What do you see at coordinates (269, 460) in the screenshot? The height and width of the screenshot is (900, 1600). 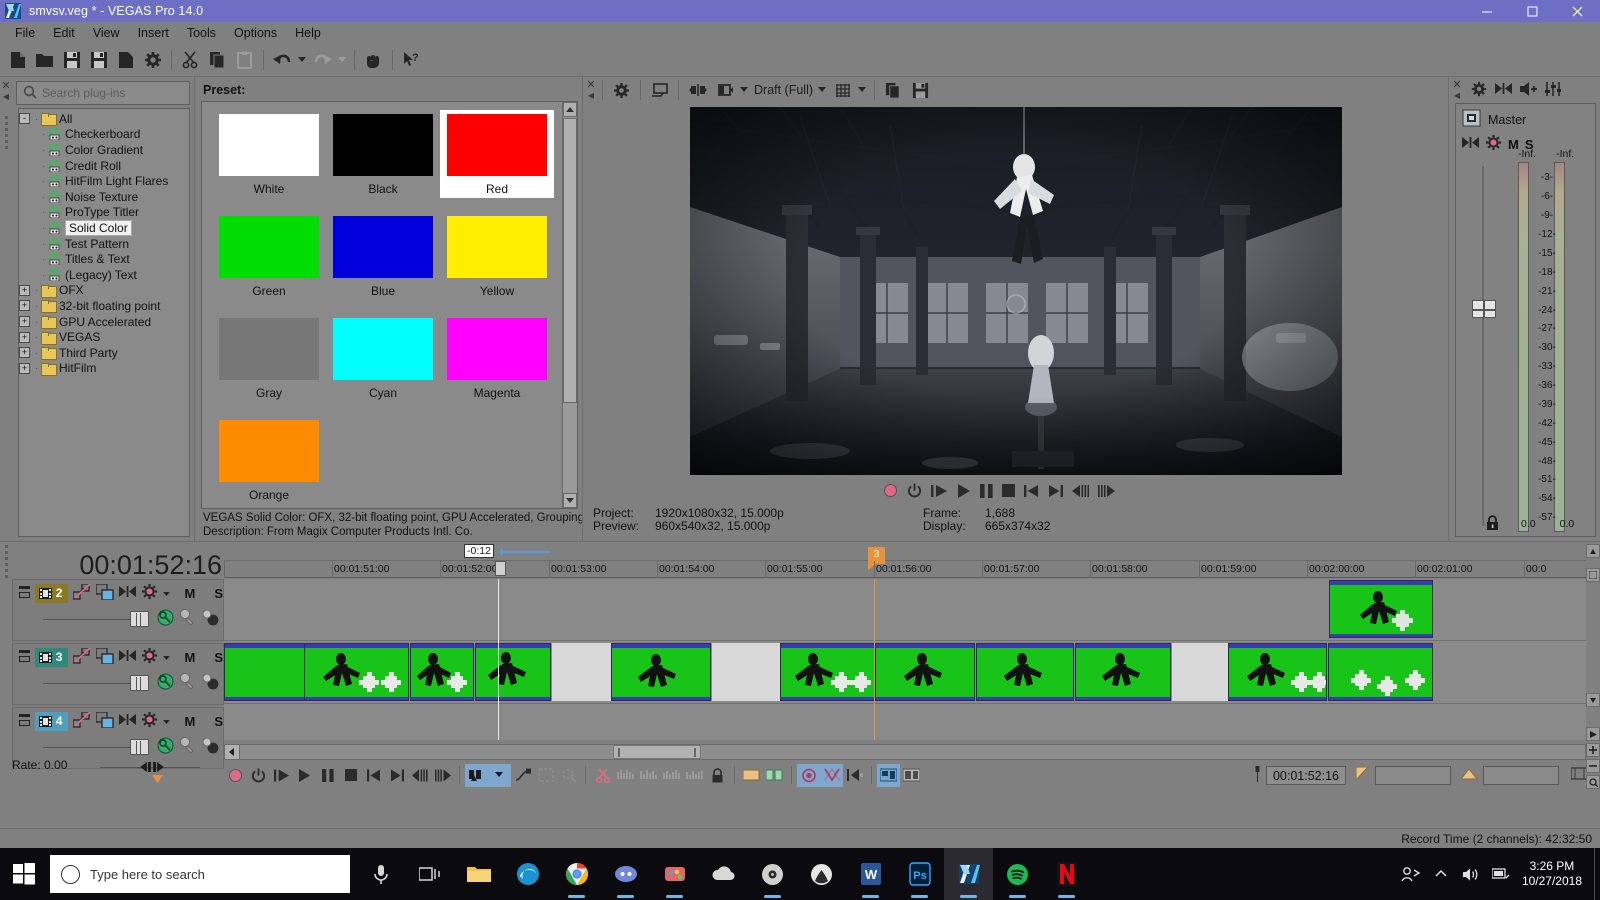 I see `swatch-orange: Orange` at bounding box center [269, 460].